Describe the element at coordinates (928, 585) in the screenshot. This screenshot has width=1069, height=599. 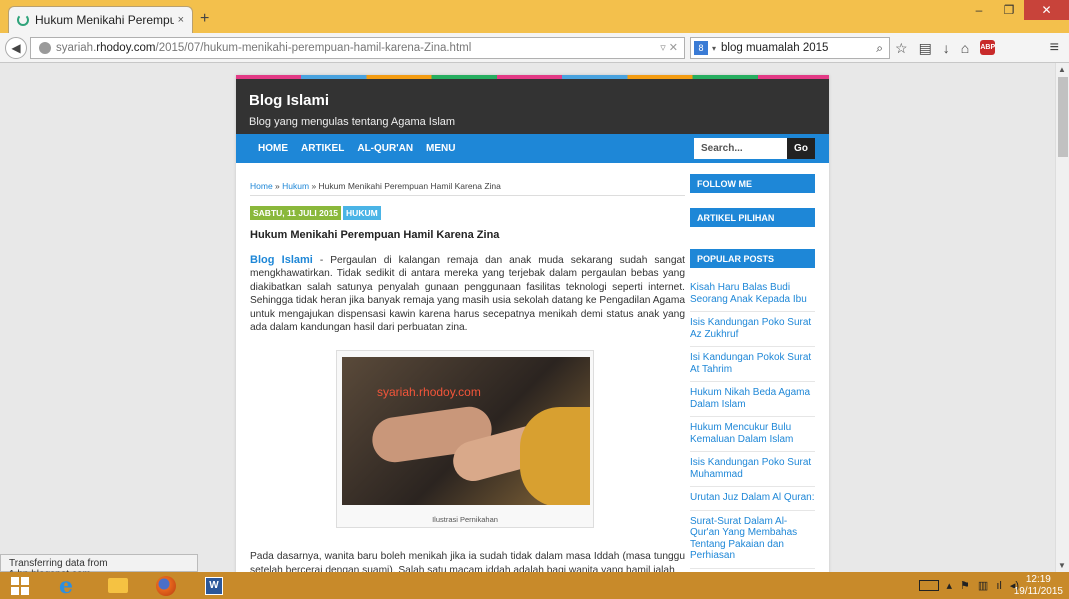
I see `keyboard-icon` at that location.